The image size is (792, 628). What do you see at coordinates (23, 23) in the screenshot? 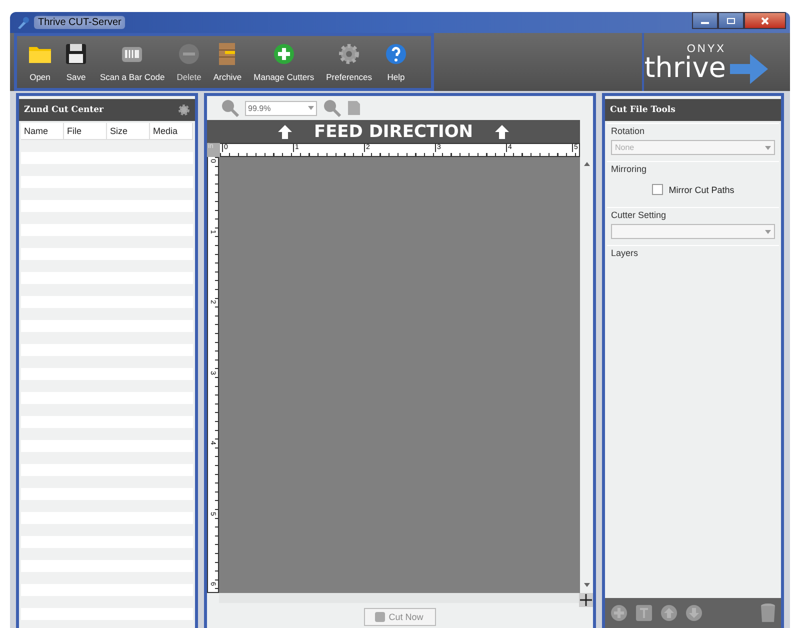
I see `app-icon` at bounding box center [23, 23].